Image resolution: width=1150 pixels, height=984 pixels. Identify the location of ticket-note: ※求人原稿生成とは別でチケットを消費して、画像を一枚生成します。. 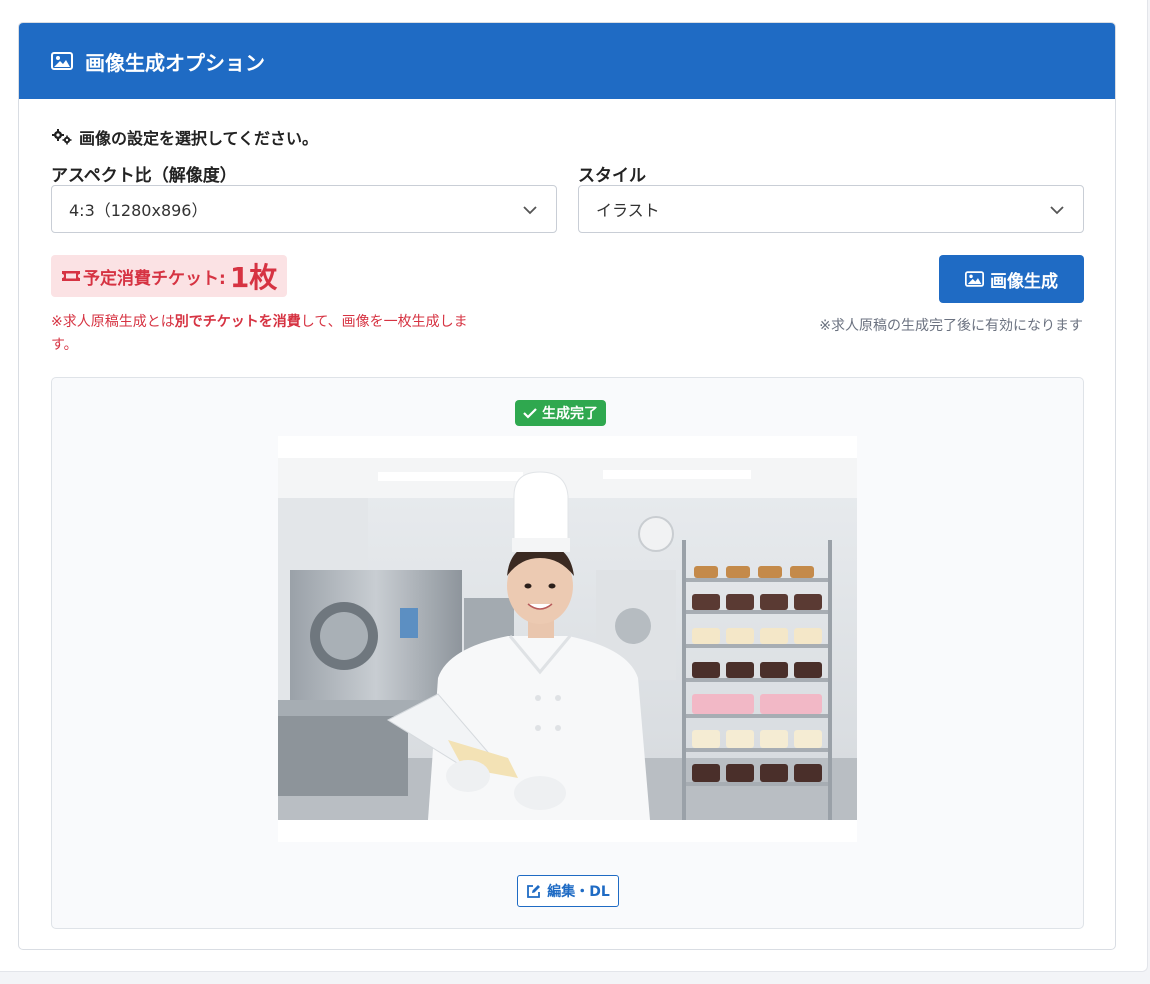
(261, 334).